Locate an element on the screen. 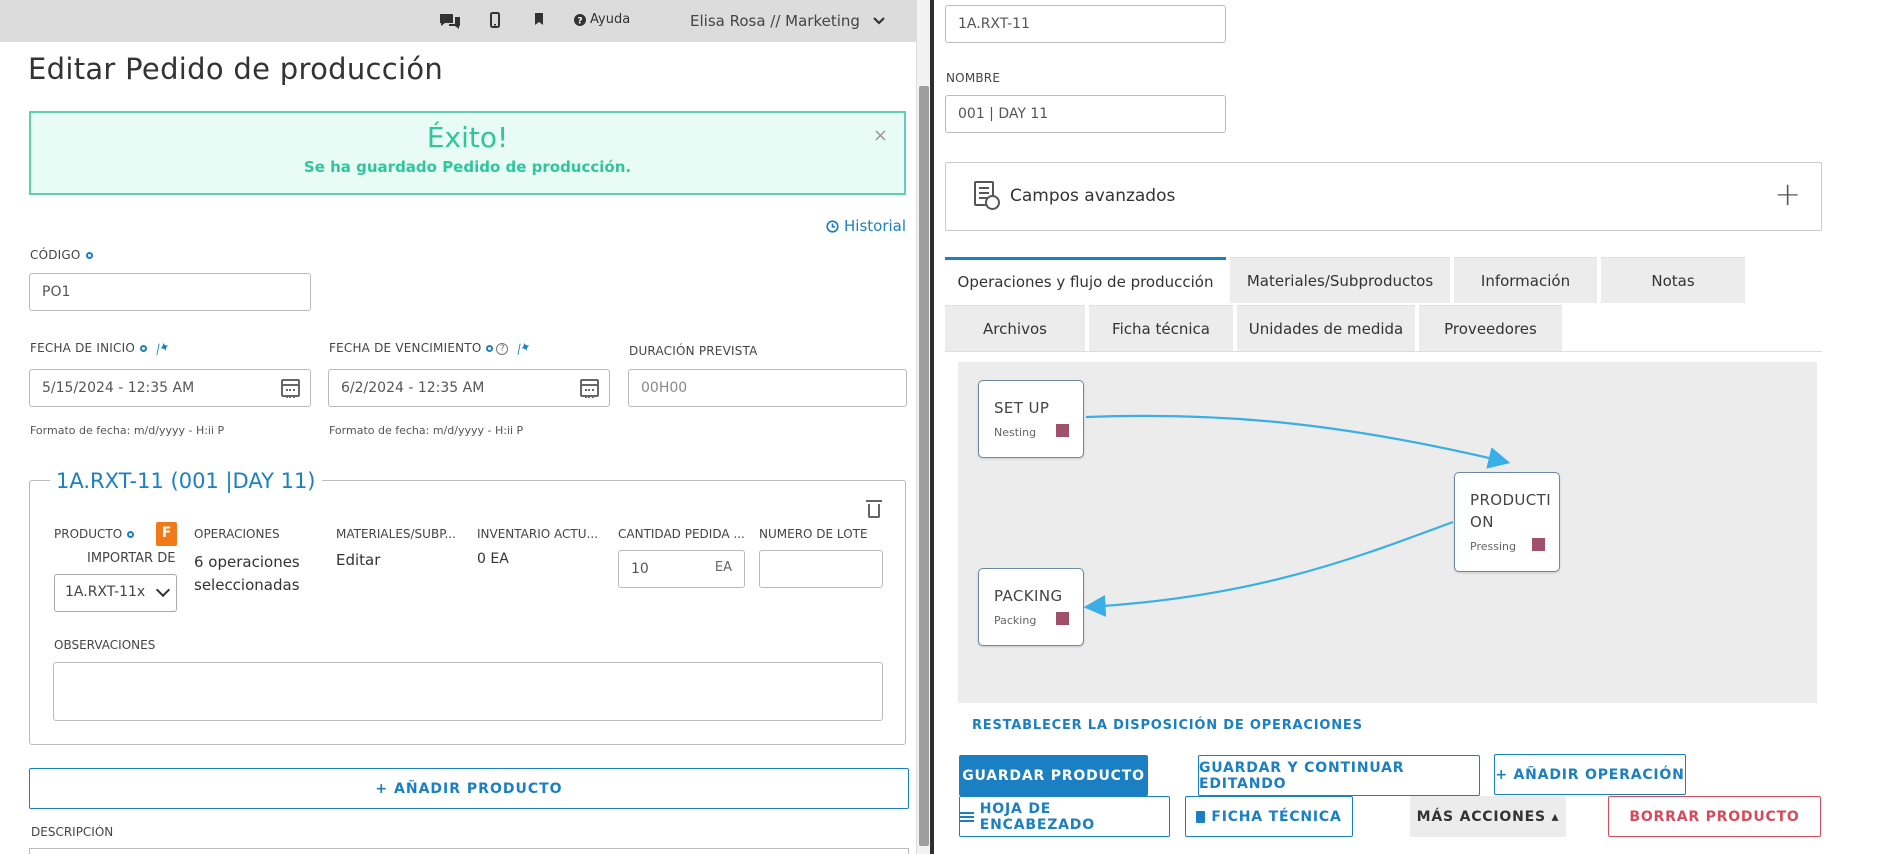 The height and width of the screenshot is (854, 1890). due-date-label: FECHA DE VENCIMIENTO? ⁄✦ is located at coordinates (431, 348).